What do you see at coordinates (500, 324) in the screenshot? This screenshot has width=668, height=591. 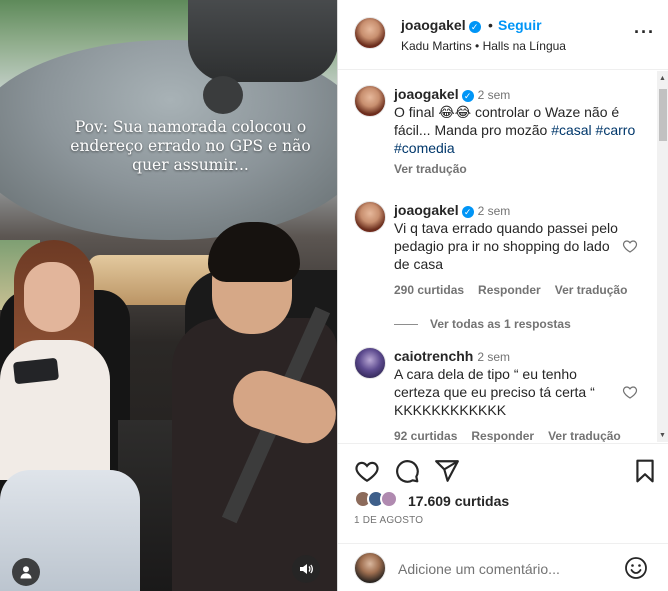 I see `view-replies-label: Ver todas as 1 respostas` at bounding box center [500, 324].